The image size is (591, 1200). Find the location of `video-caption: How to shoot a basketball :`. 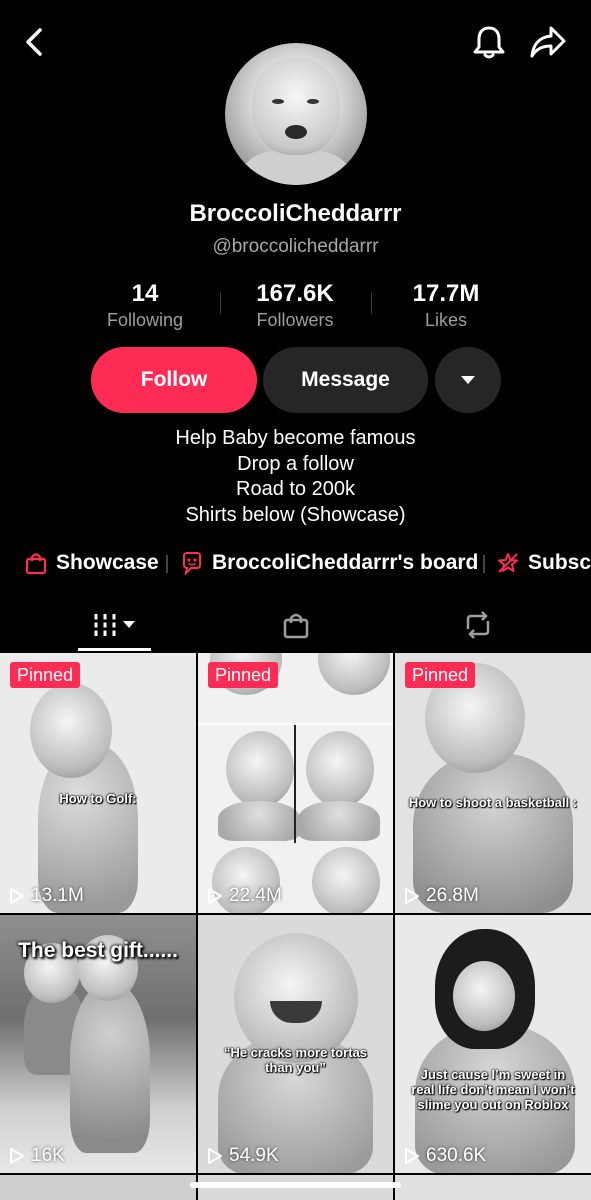

video-caption: How to shoot a basketball : is located at coordinates (493, 802).